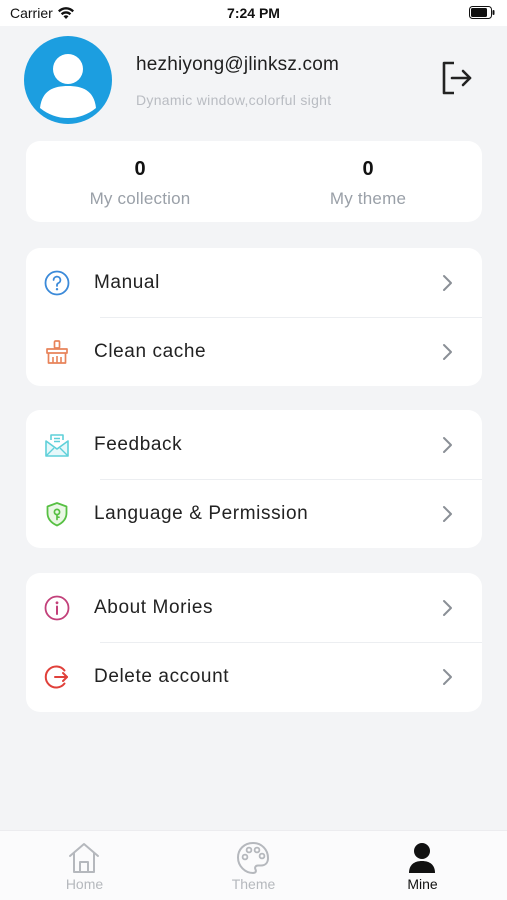  What do you see at coordinates (234, 100) in the screenshot?
I see `user-tagline: Dynamic window,colorful sight` at bounding box center [234, 100].